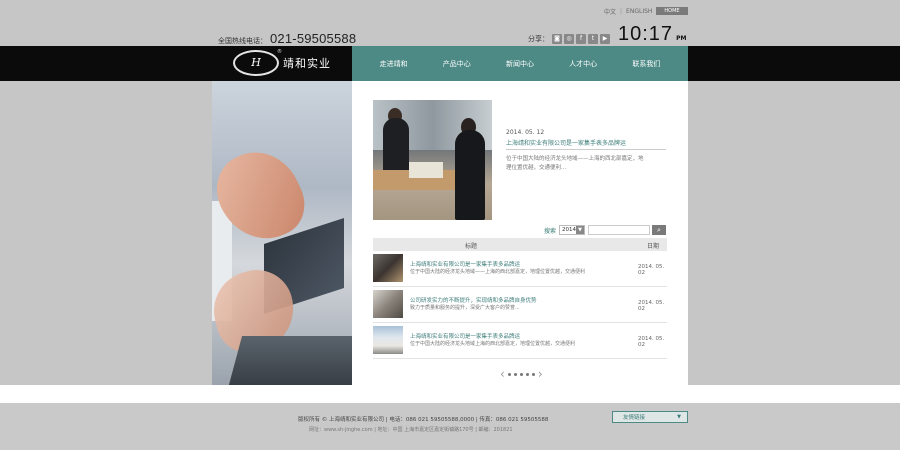 Image resolution: width=900 pixels, height=450 pixels. I want to click on lang-english-link: ENGLISH, so click(639, 11).